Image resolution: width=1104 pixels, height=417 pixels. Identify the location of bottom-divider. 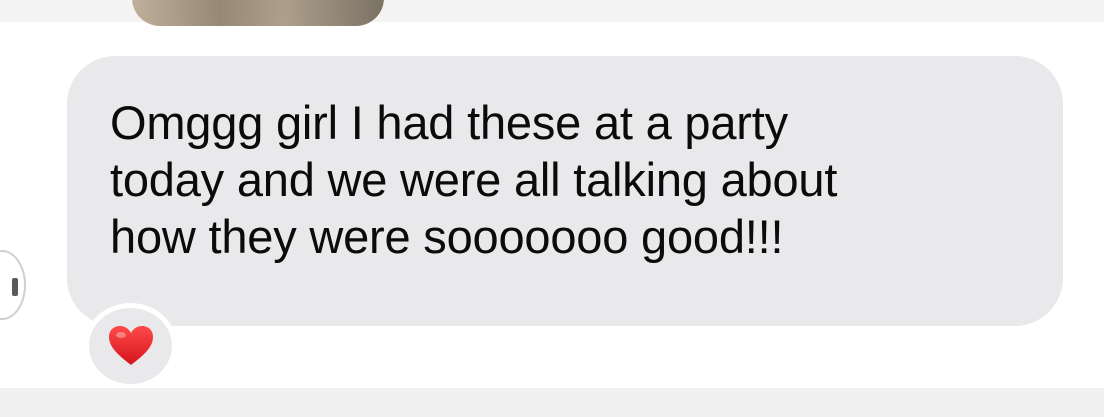
(552, 402).